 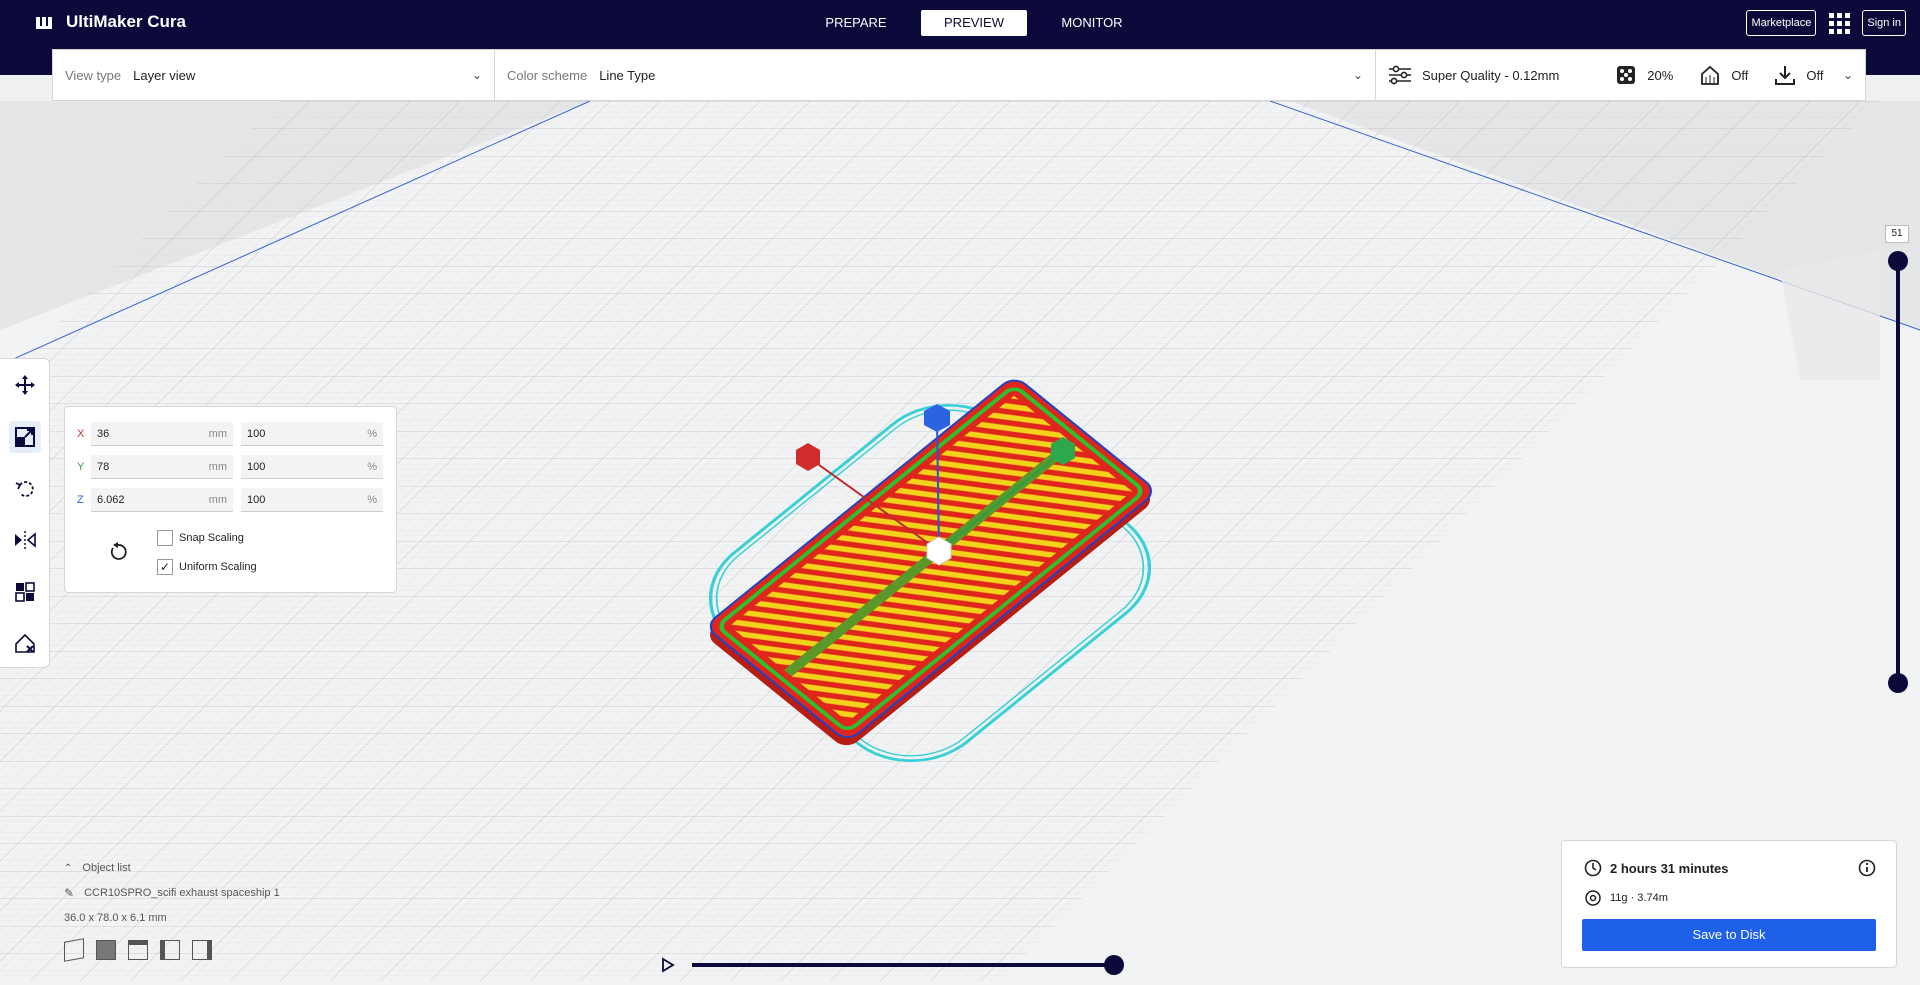 I want to click on checkbox-box, so click(x=165, y=538).